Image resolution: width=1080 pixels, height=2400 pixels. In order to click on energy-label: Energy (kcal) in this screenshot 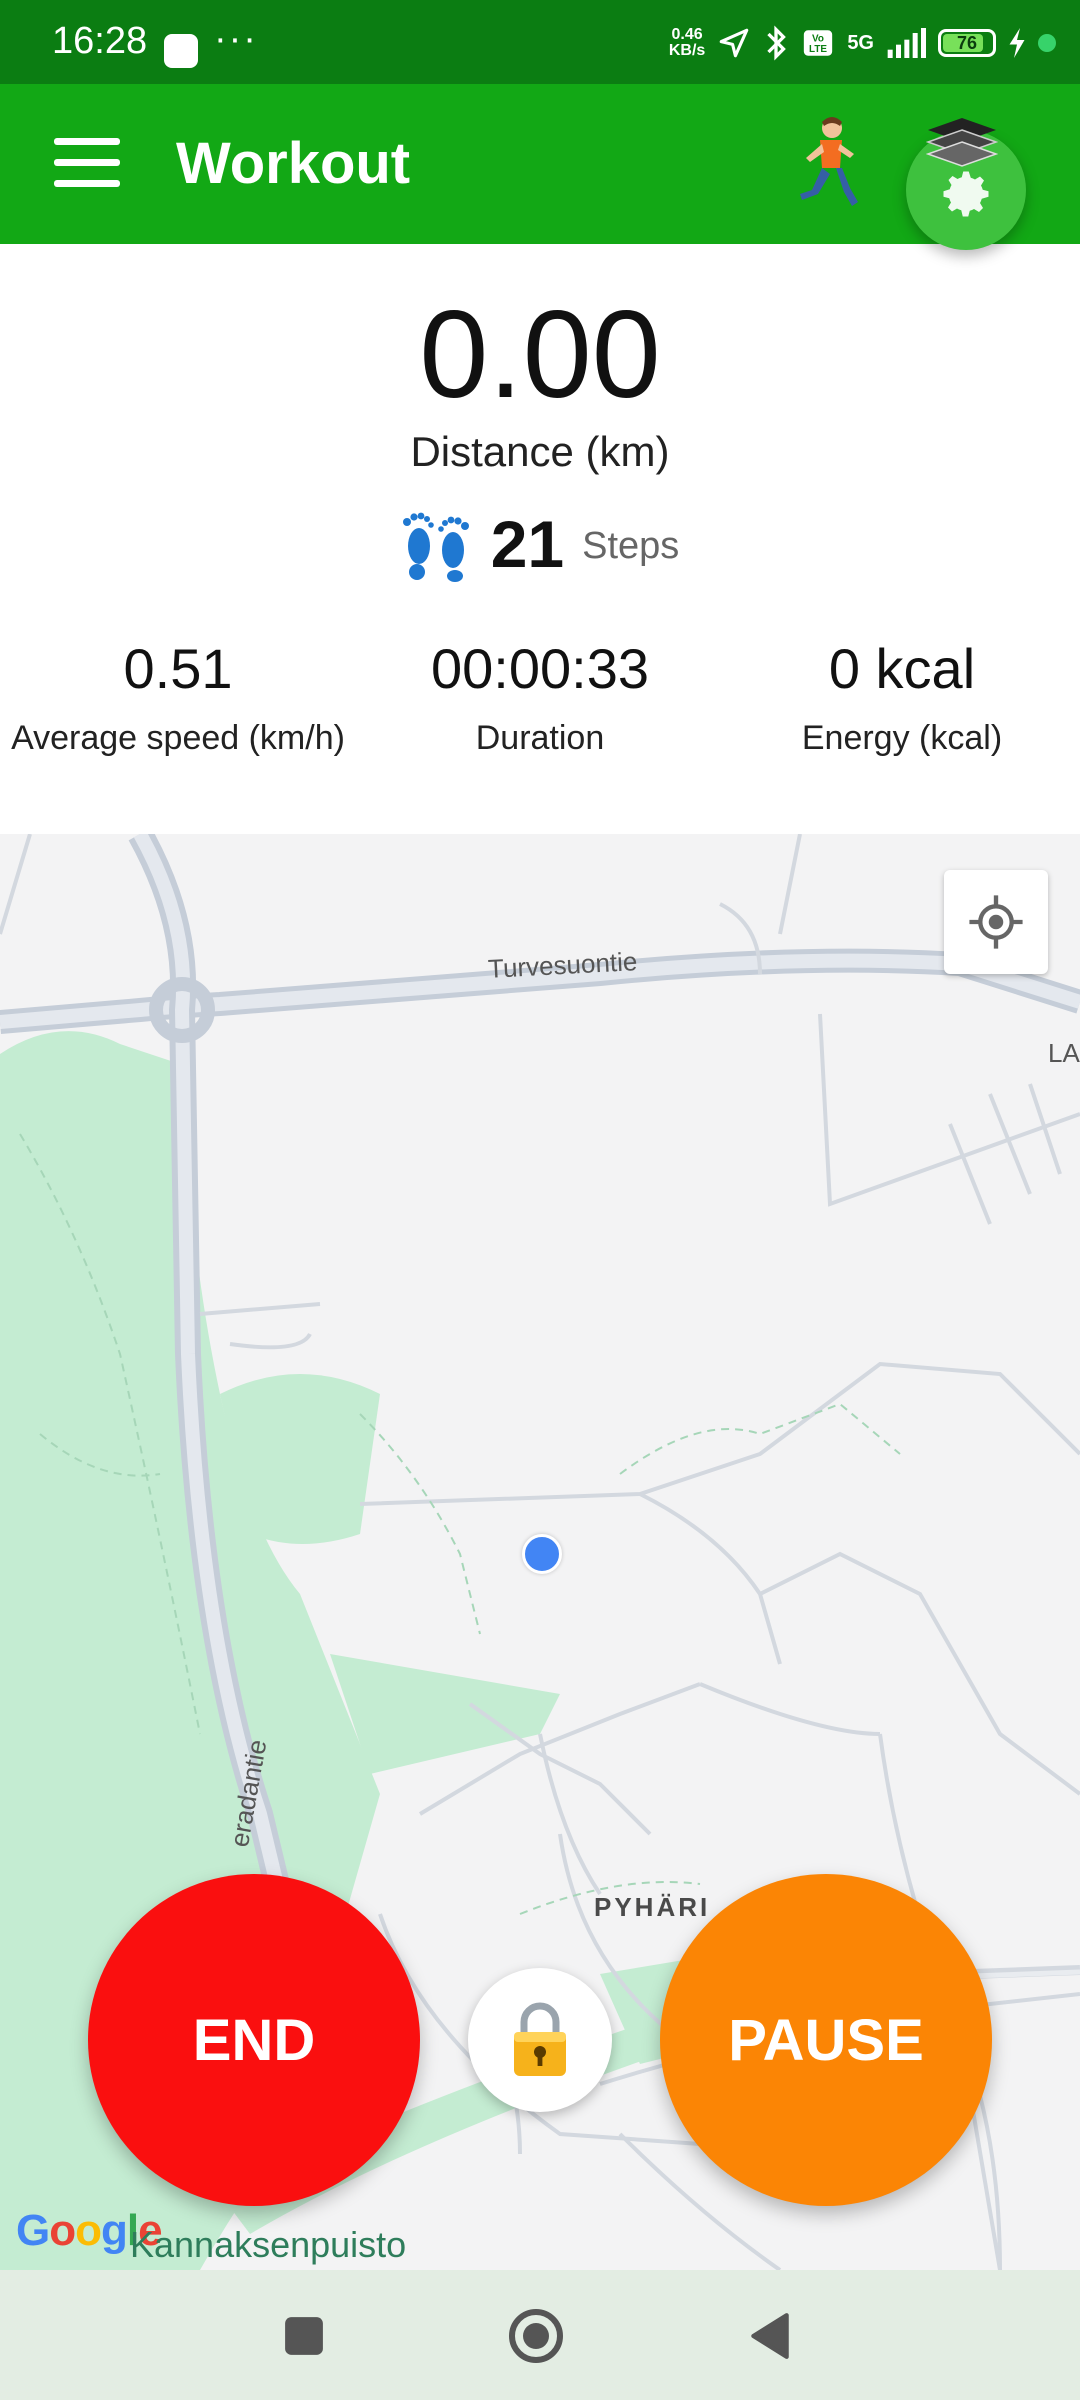, I will do `click(902, 738)`.